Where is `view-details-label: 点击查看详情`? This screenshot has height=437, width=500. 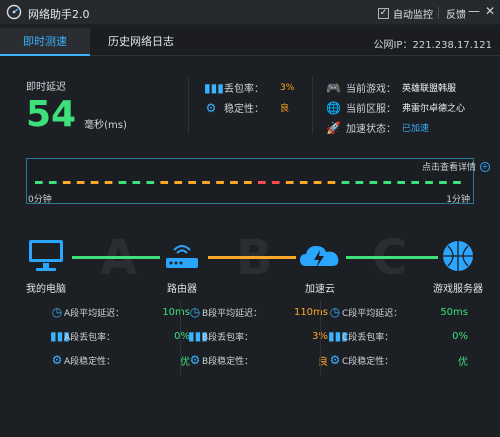 view-details-label: 点击查看详情 is located at coordinates (448, 168).